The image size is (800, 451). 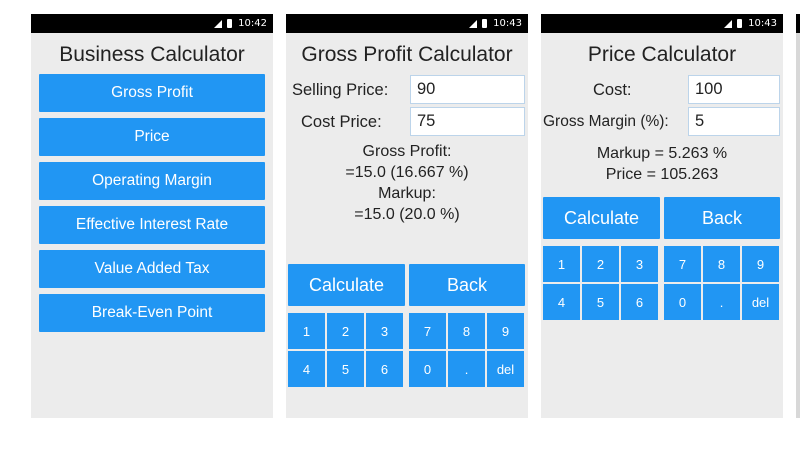 I want to click on page-title: Business Calculator, so click(x=152, y=54).